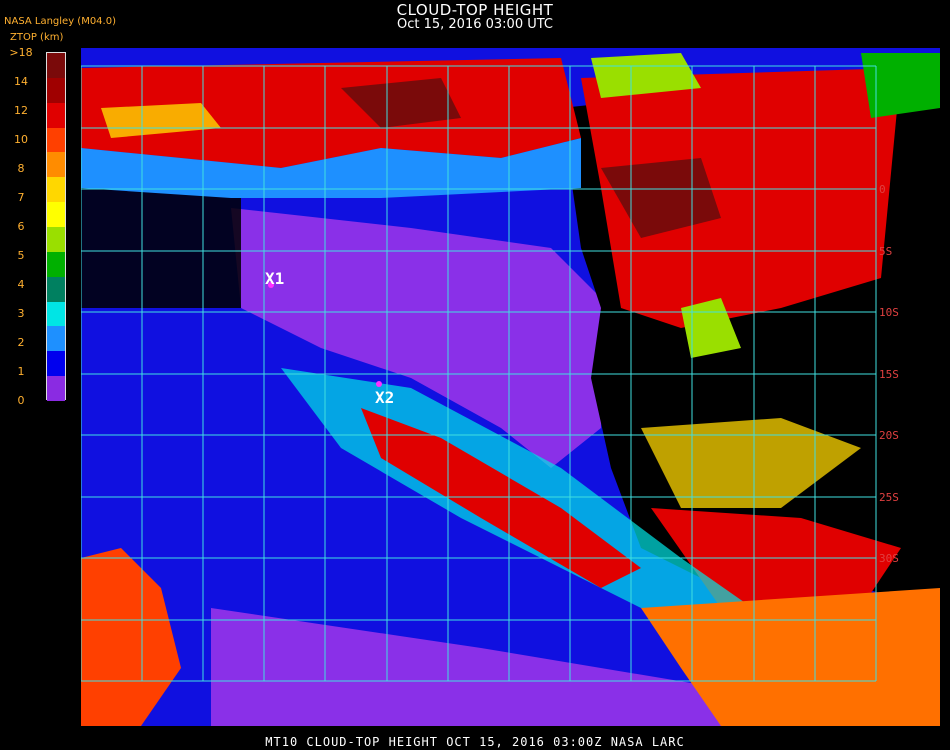 This screenshot has height=750, width=950. I want to click on legend-tick-label: 6, so click(21, 226).